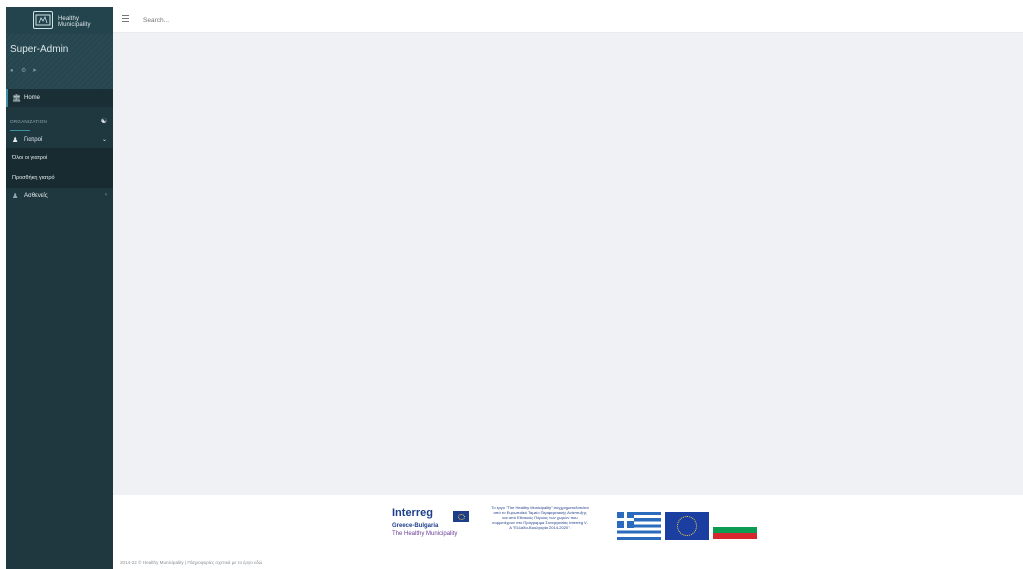  What do you see at coordinates (59, 98) in the screenshot?
I see `sidebar-item-home: 🏛 Home` at bounding box center [59, 98].